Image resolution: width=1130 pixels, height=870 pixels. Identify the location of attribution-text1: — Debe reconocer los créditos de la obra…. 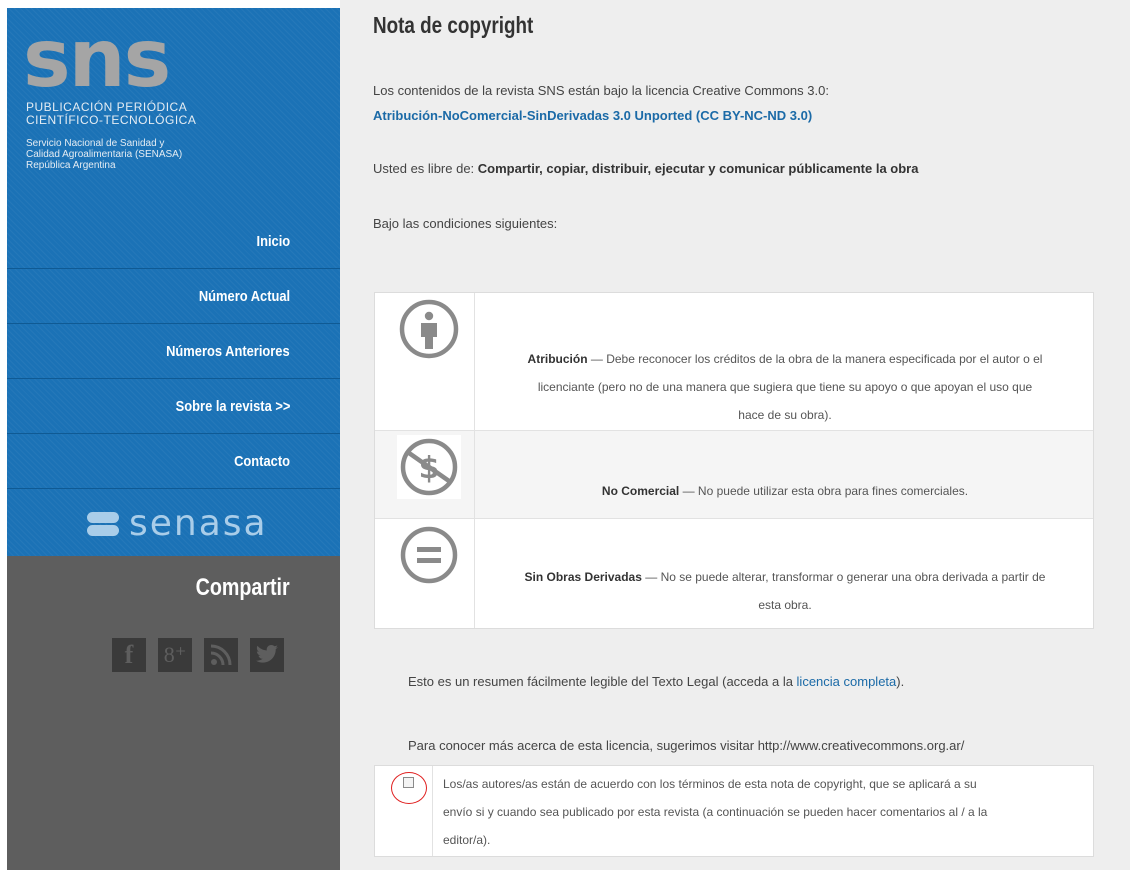
(815, 359).